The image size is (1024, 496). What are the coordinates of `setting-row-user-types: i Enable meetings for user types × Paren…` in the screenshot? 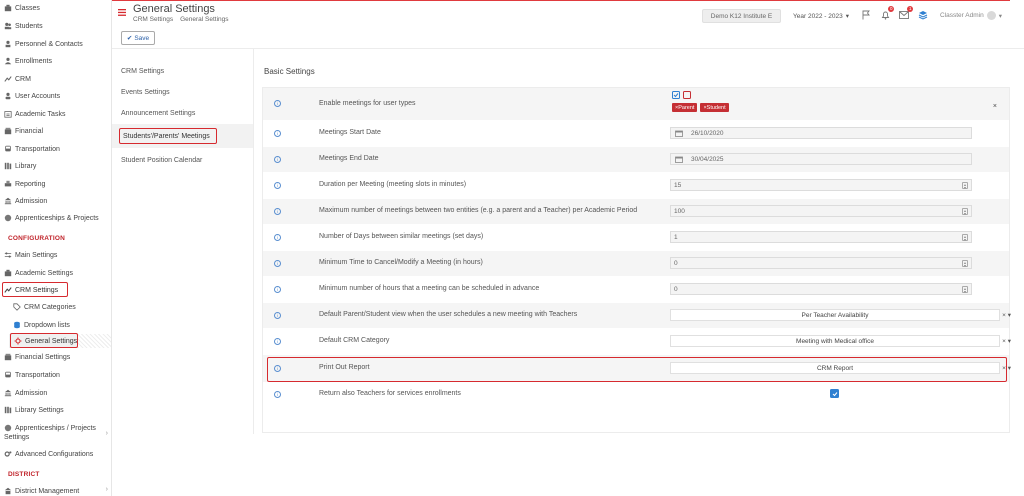 It's located at (636, 104).